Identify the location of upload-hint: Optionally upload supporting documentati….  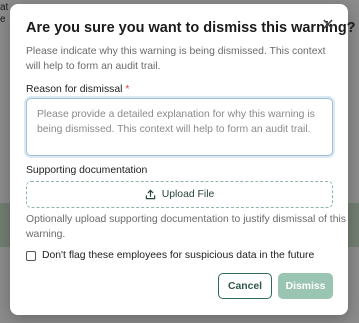
(186, 227).